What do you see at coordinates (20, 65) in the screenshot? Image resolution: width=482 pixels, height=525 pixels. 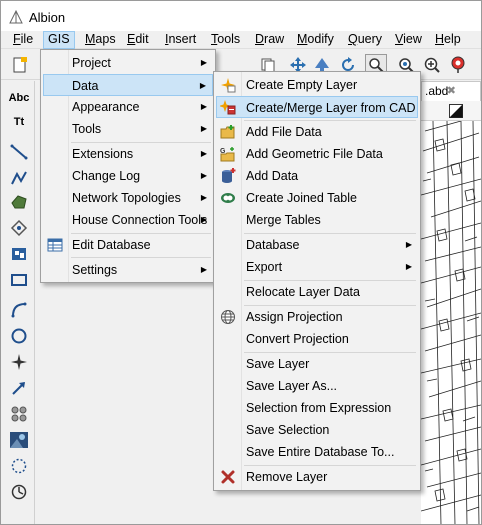 I see `new-document-icon` at bounding box center [20, 65].